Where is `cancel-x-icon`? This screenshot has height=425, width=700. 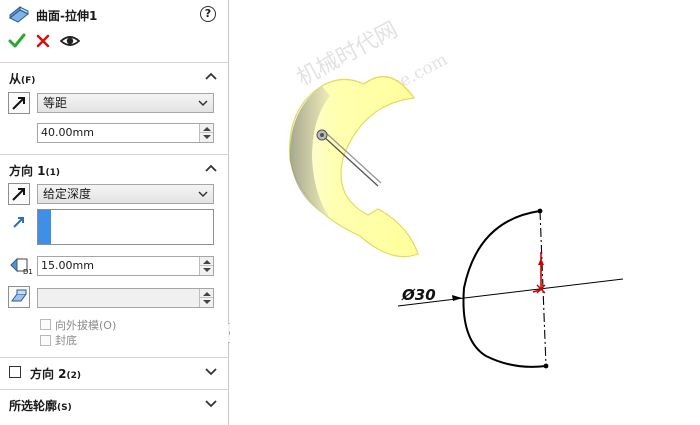 cancel-x-icon is located at coordinates (43, 41).